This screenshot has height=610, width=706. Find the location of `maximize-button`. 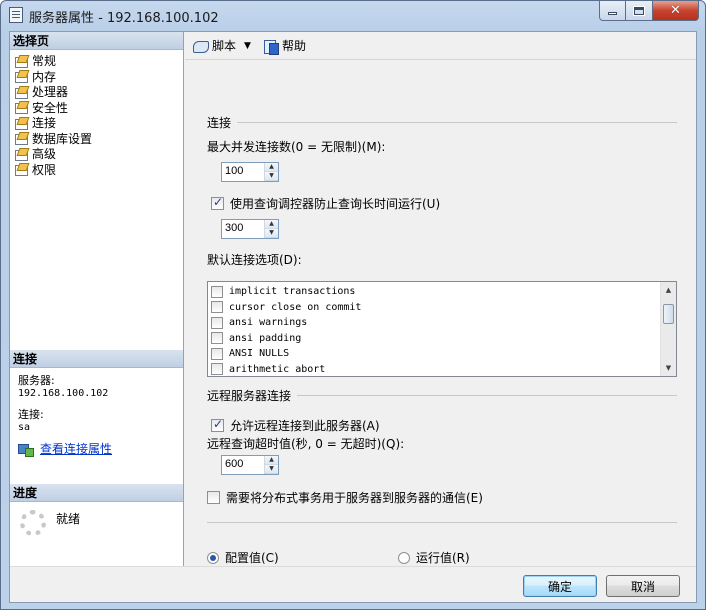

maximize-button is located at coordinates (639, 11).